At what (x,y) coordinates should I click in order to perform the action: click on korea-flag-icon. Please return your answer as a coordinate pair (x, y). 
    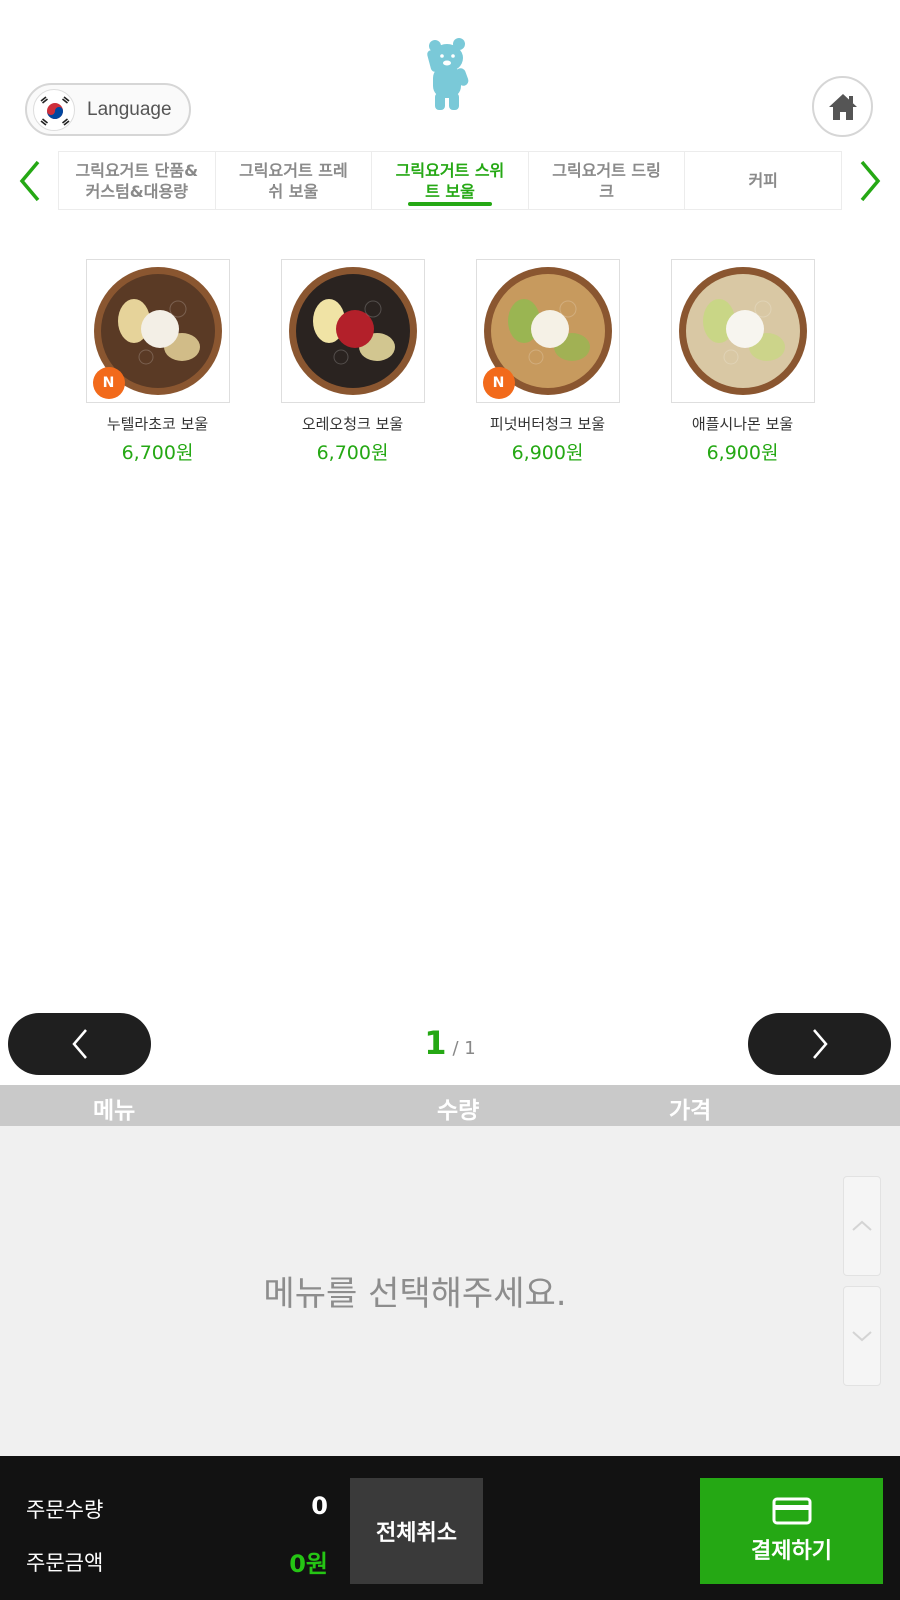
    Looking at the image, I should click on (54, 109).